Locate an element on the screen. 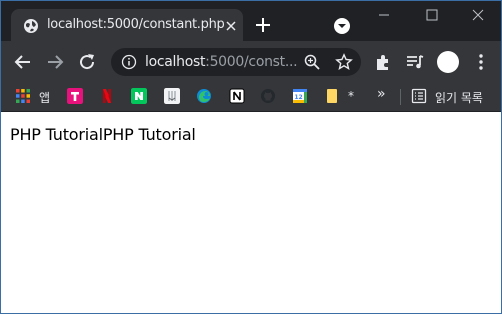  forward-arrow-icon is located at coordinates (55, 62).